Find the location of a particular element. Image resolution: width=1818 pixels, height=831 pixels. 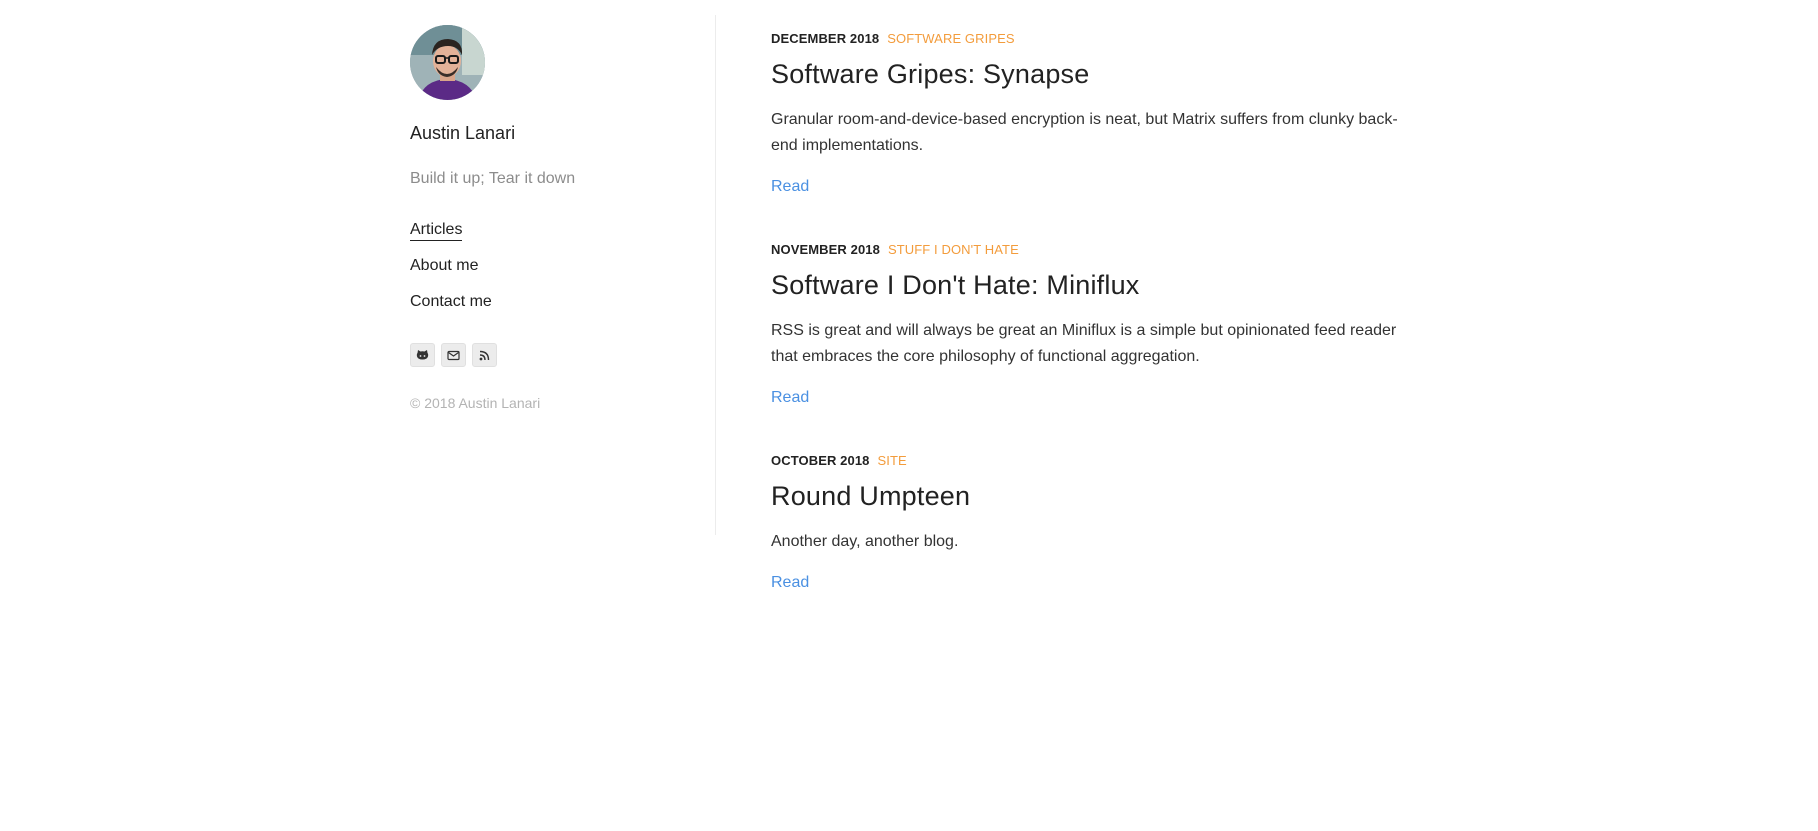

nav-item-label: Articles is located at coordinates (436, 231).